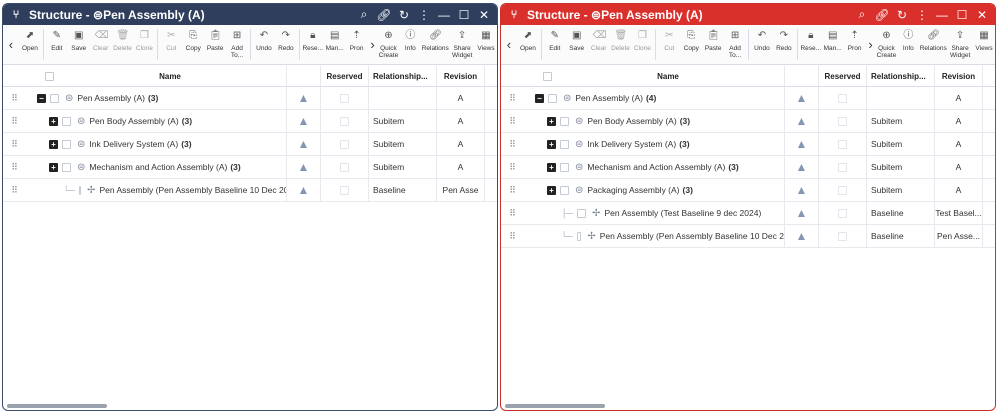  What do you see at coordinates (547, 76) in the screenshot?
I see `select-all-checkbox` at bounding box center [547, 76].